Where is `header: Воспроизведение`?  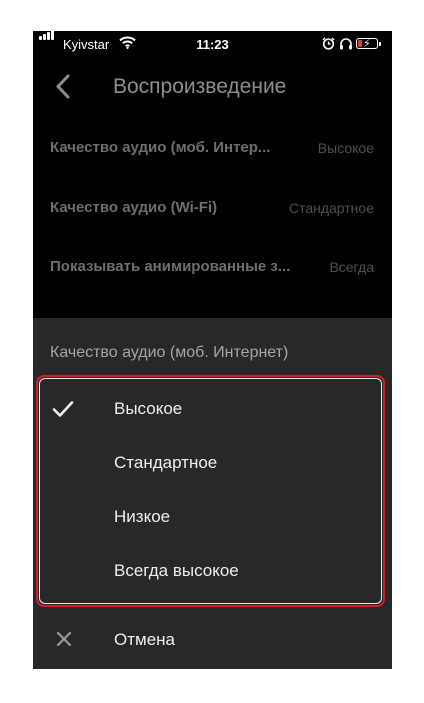
header: Воспроизведение is located at coordinates (212, 87).